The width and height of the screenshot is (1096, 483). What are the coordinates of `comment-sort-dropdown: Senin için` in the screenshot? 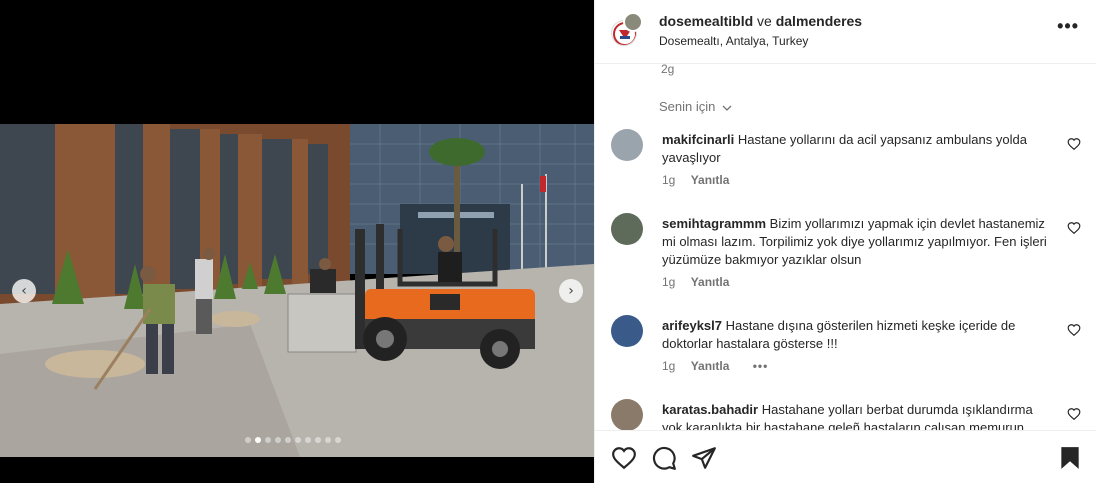 It's located at (695, 106).